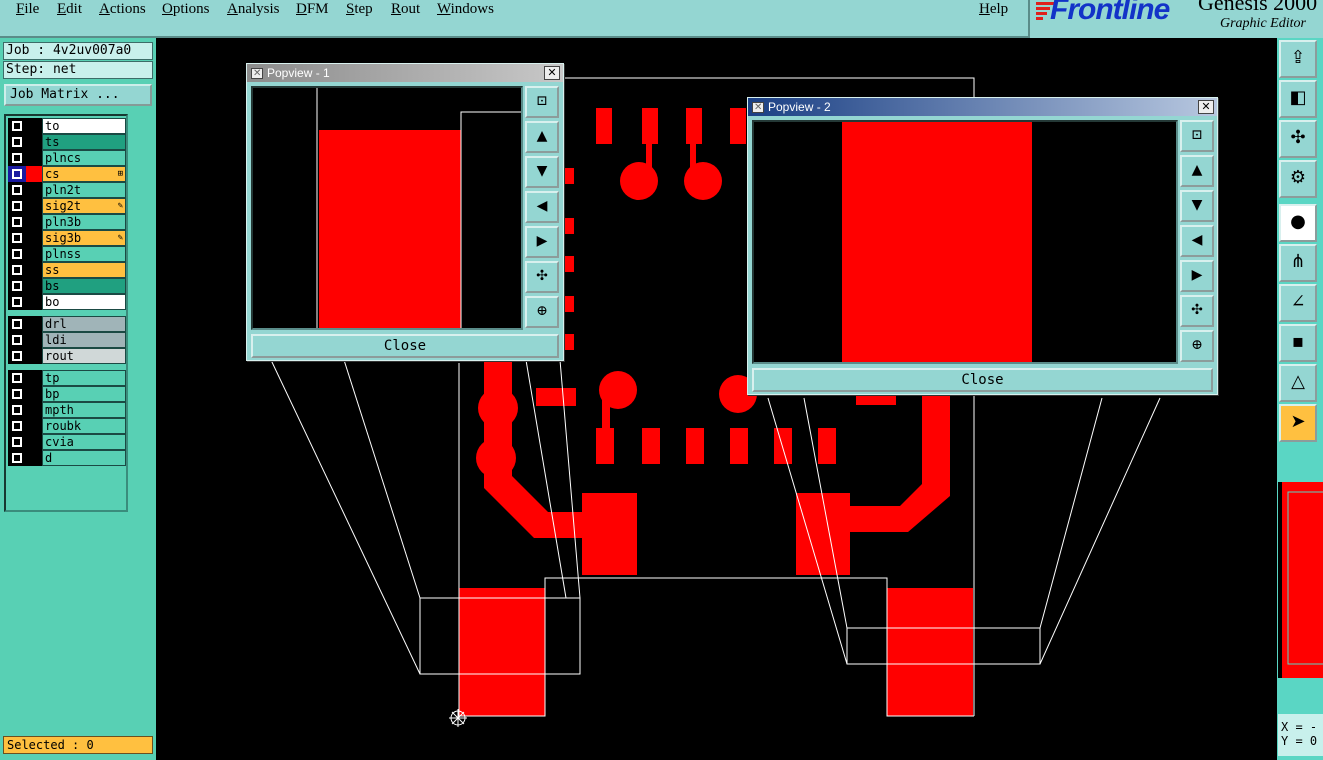 Image resolution: width=1323 pixels, height=760 pixels. What do you see at coordinates (1298, 423) in the screenshot?
I see `pointer-icon: ➤` at bounding box center [1298, 423].